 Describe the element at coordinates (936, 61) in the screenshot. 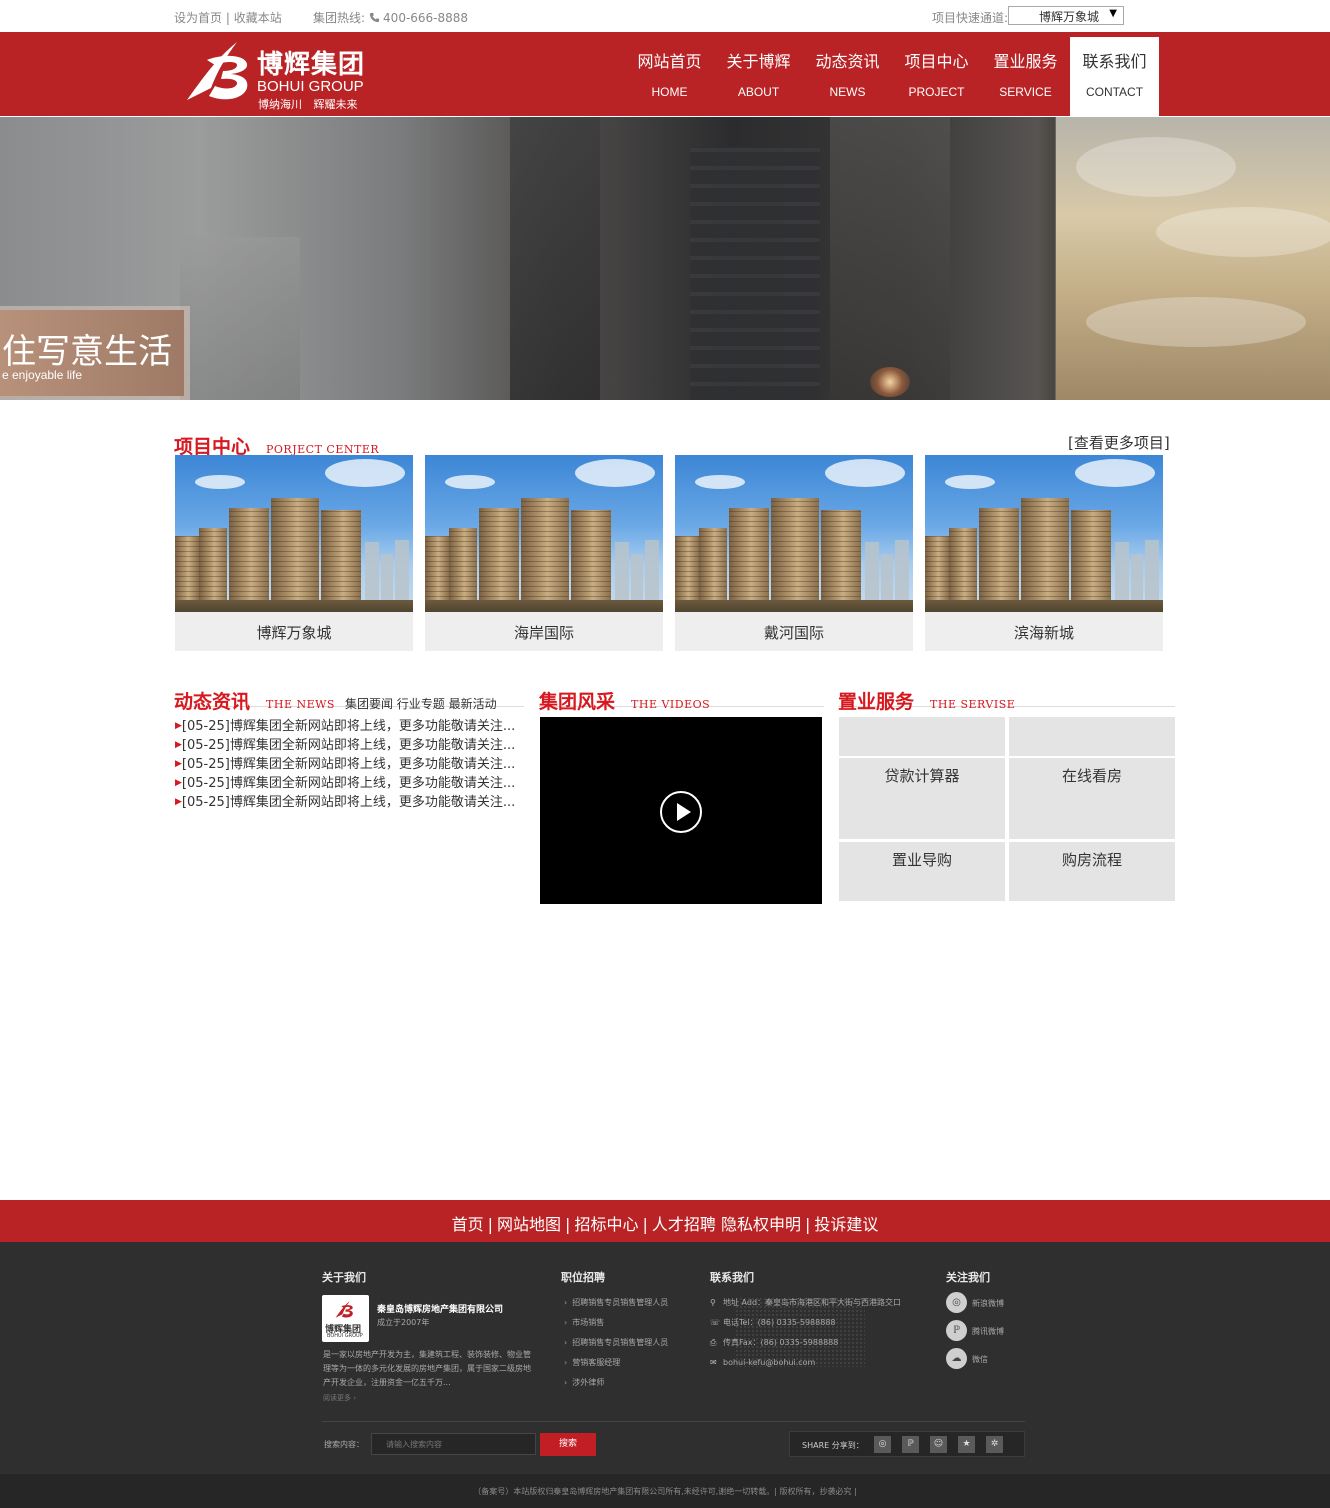

I see `nav-label-cn: 项目中心` at that location.